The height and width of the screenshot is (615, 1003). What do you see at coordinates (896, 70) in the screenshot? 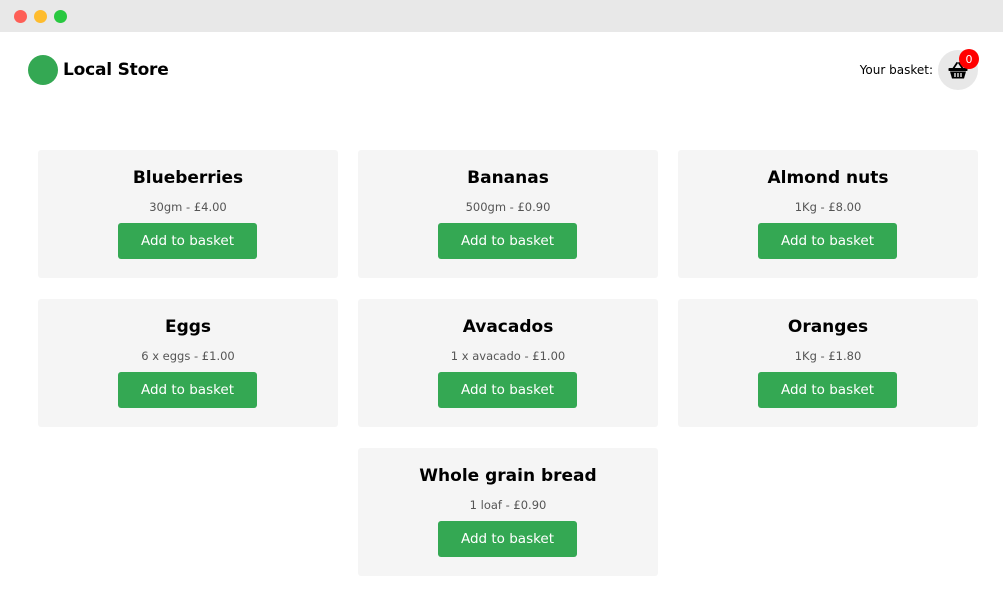
I see `basket-label: Your basket:` at bounding box center [896, 70].